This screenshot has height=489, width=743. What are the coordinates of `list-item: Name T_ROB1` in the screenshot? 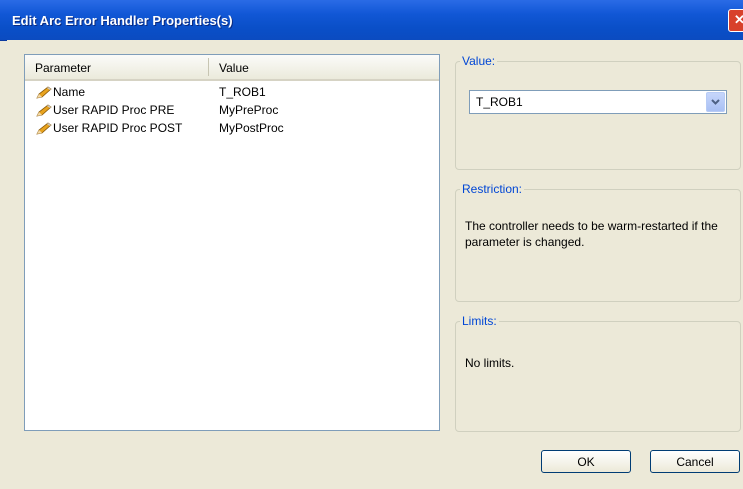 It's located at (233, 93).